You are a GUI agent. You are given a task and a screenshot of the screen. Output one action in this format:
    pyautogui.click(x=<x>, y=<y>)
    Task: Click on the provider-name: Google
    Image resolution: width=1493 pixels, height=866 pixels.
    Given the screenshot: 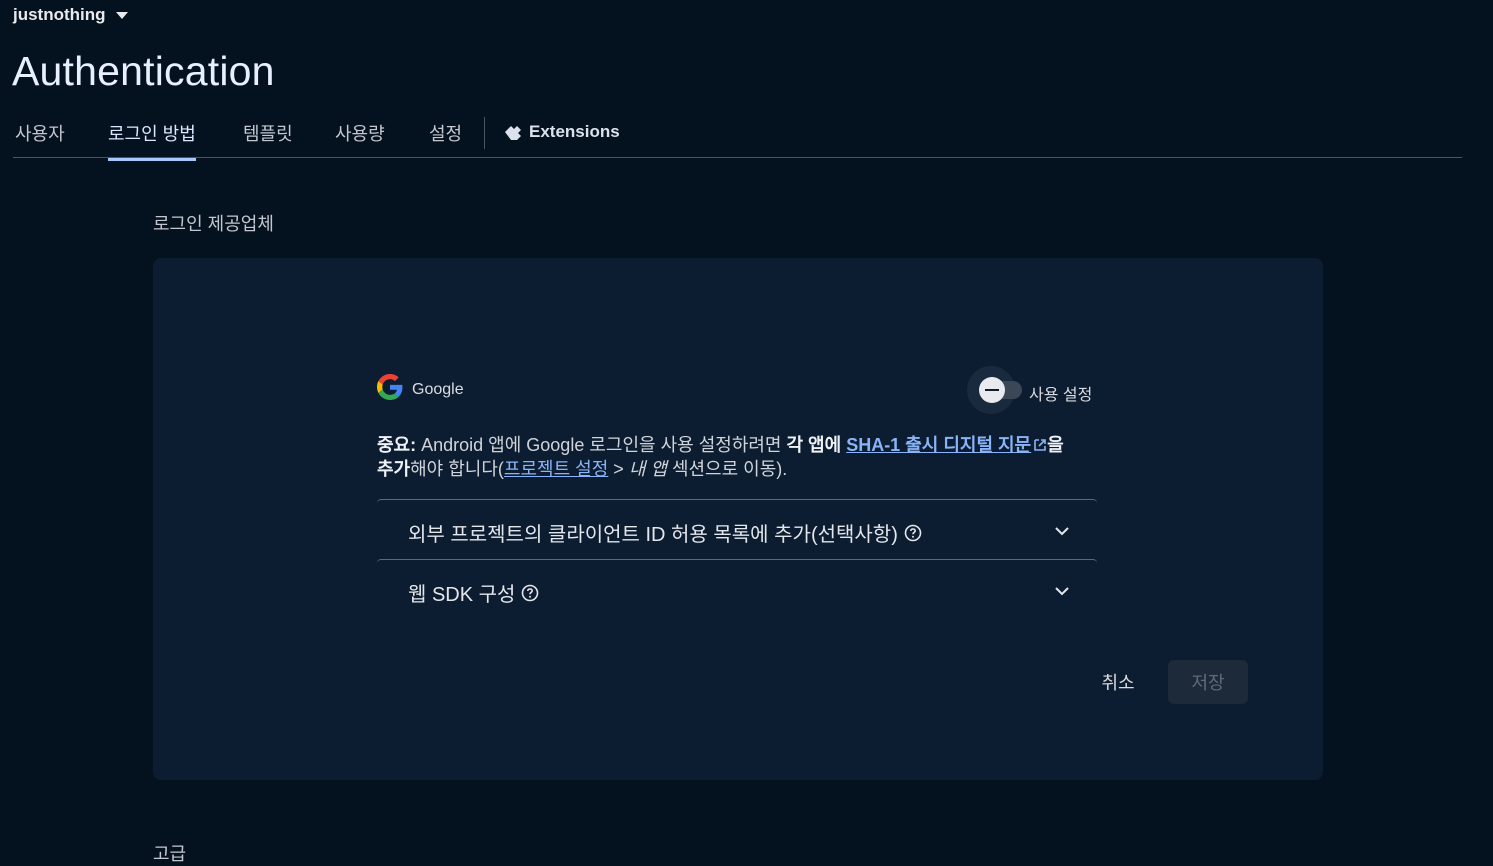 What is the action you would take?
    pyautogui.click(x=438, y=389)
    